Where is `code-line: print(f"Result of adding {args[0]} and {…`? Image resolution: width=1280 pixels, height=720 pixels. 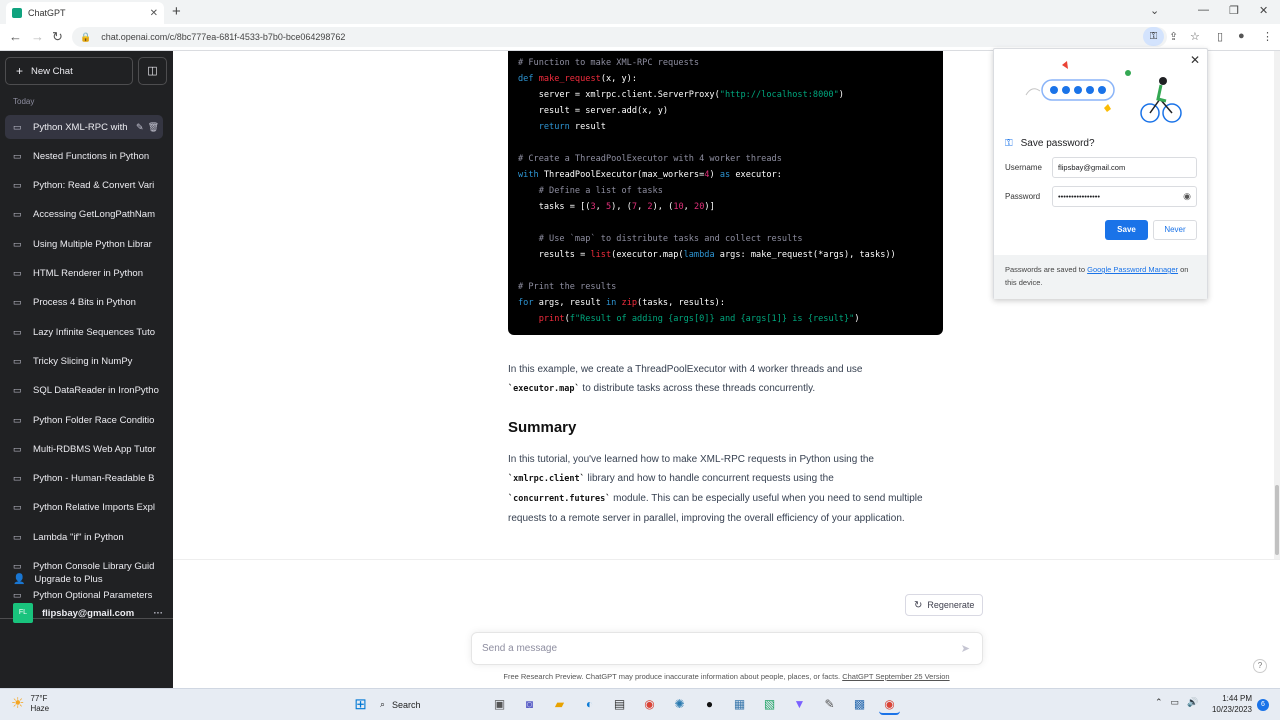 code-line: print(f"Result of adding {args[0]} and {… is located at coordinates (699, 319).